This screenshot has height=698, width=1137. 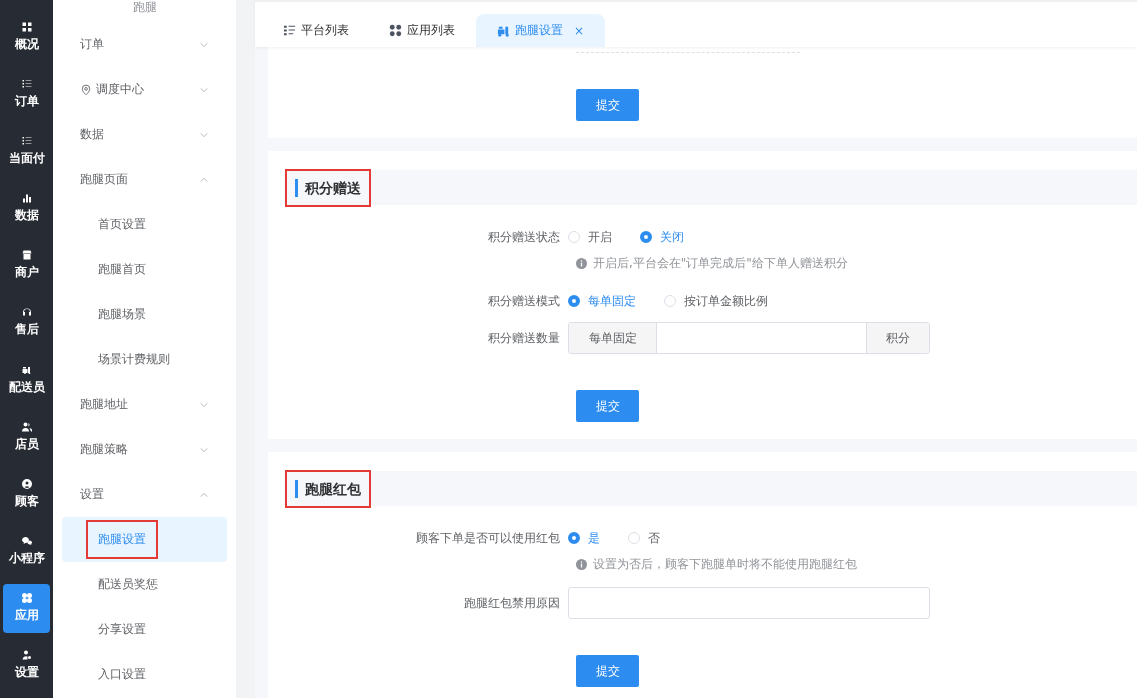 I want to click on radio-option: 每单固定, so click(x=602, y=301).